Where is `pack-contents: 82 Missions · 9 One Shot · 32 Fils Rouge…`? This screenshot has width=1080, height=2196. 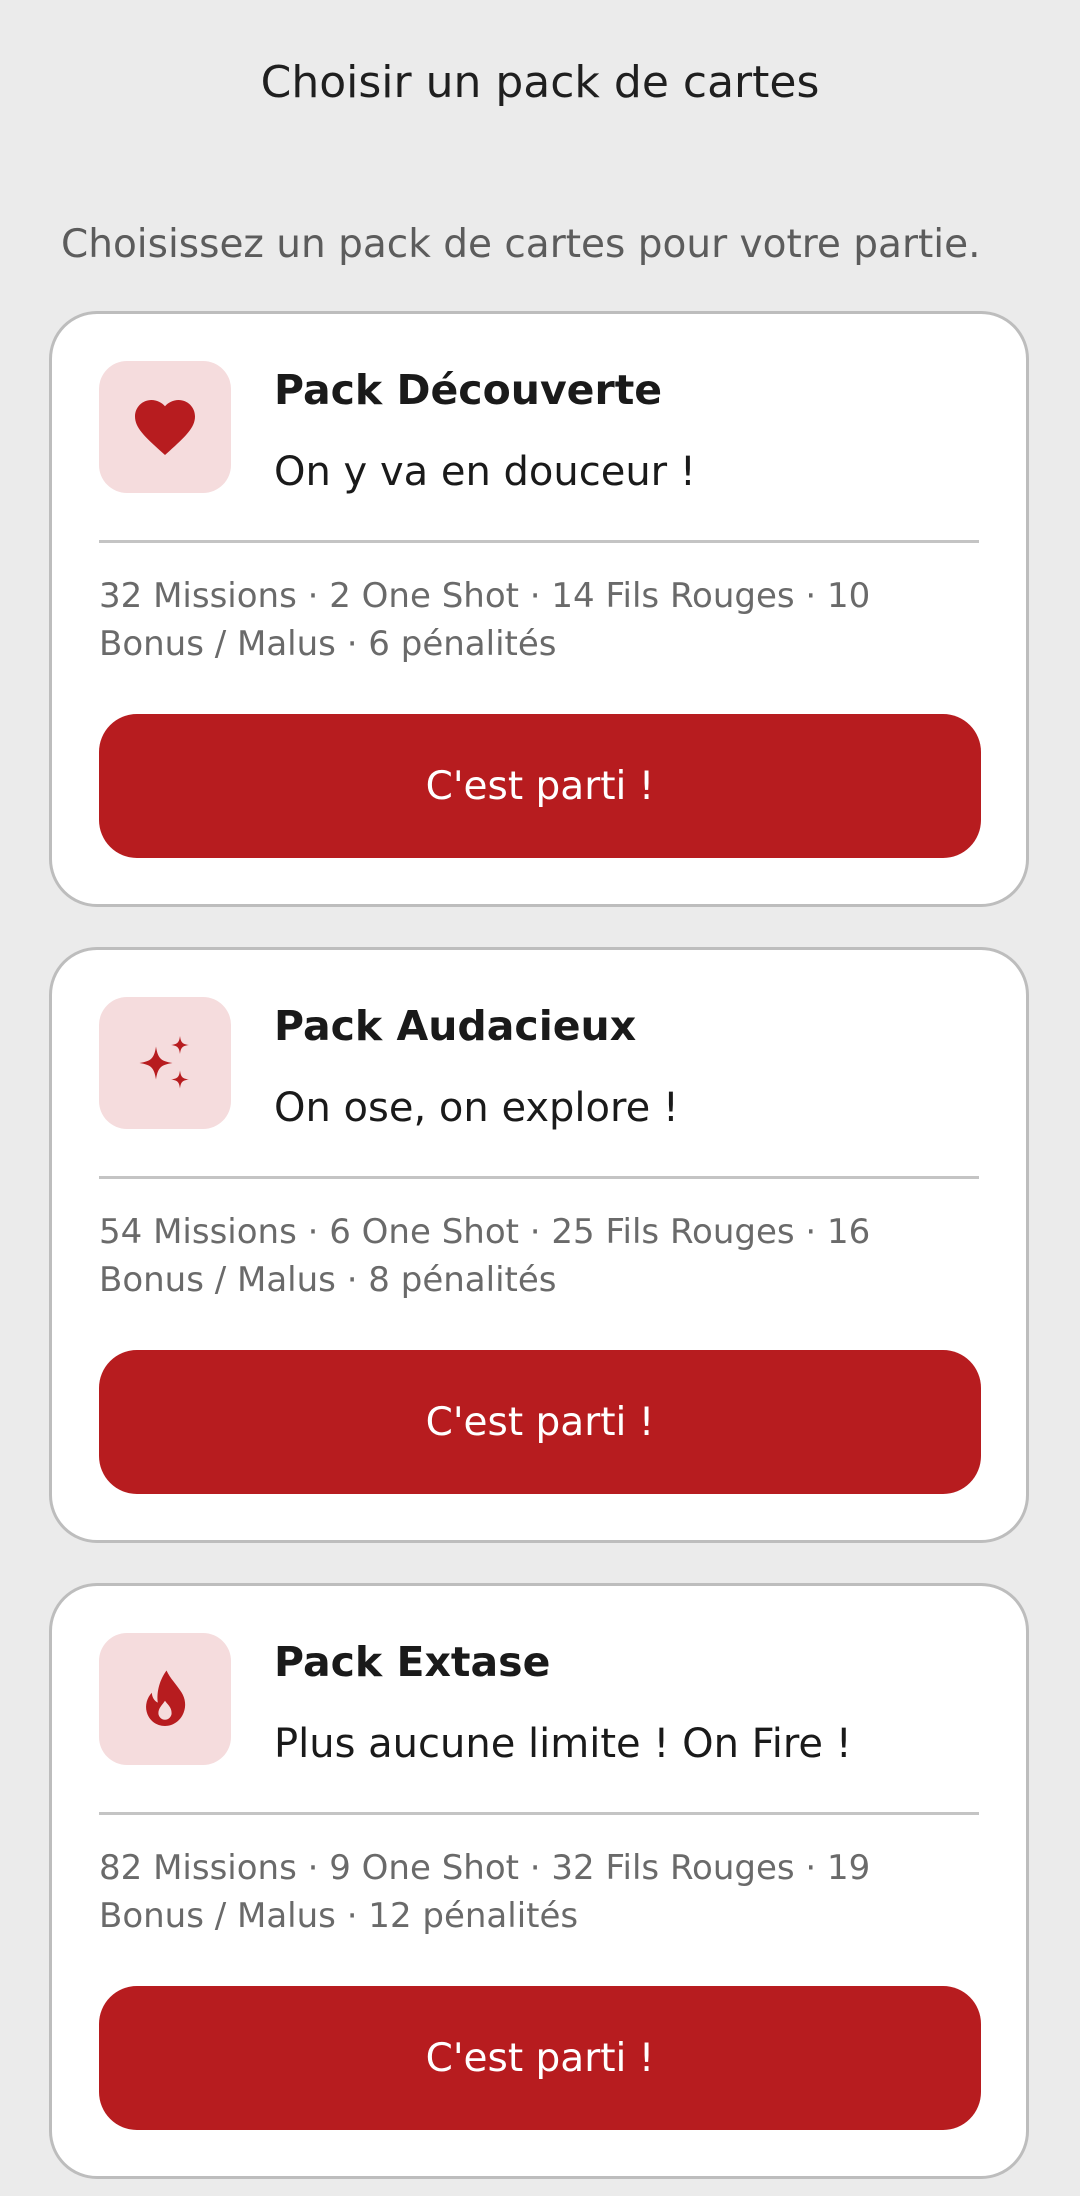 pack-contents: 82 Missions · 9 One Shot · 32 Fils Rouge… is located at coordinates (485, 1892).